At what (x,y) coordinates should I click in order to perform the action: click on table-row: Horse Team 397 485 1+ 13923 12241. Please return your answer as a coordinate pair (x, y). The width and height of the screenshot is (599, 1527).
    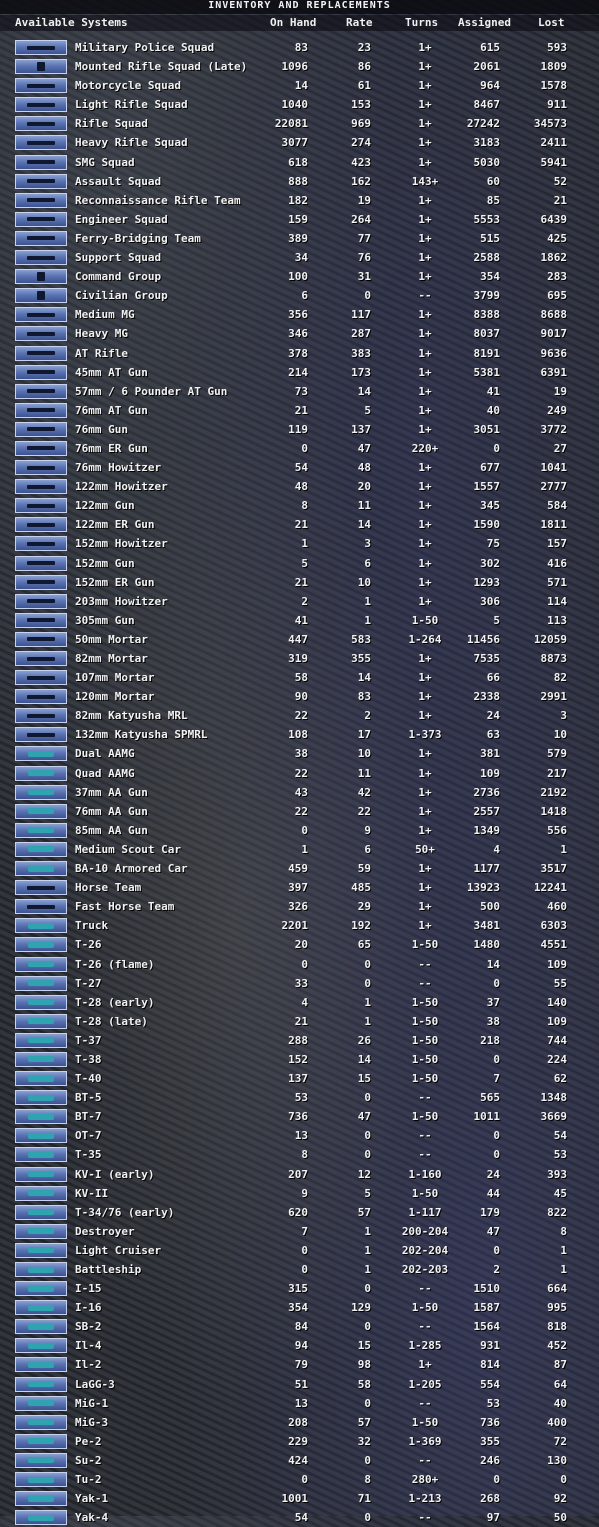
    Looking at the image, I should click on (299, 887).